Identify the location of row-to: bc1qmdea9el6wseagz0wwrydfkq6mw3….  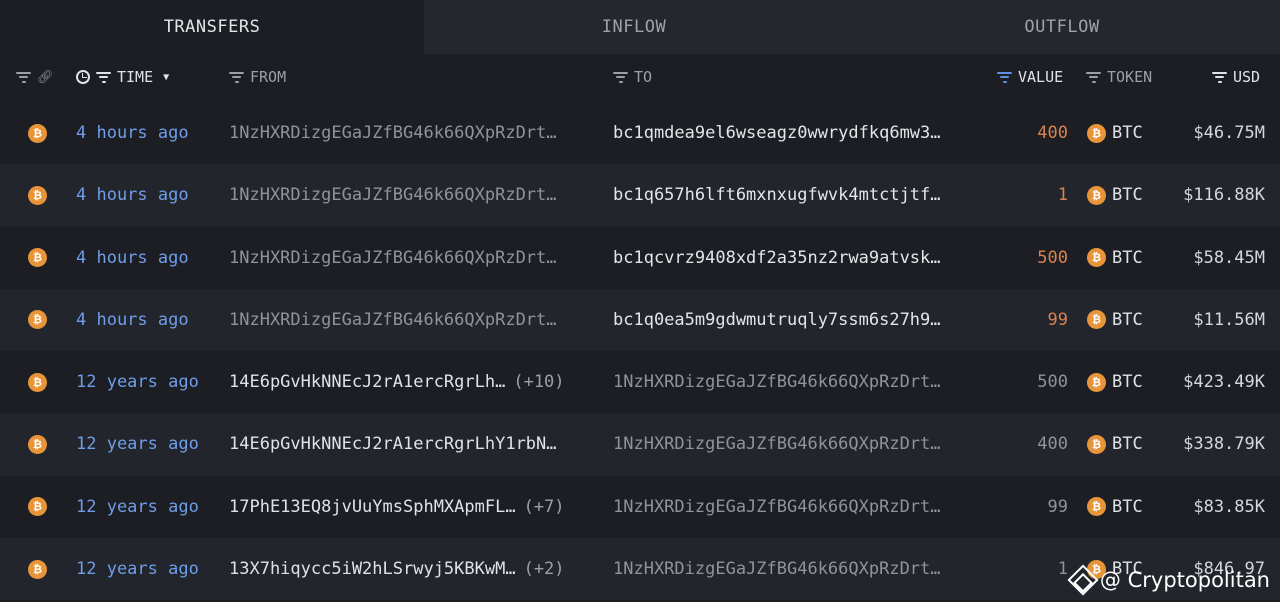
(795, 133).